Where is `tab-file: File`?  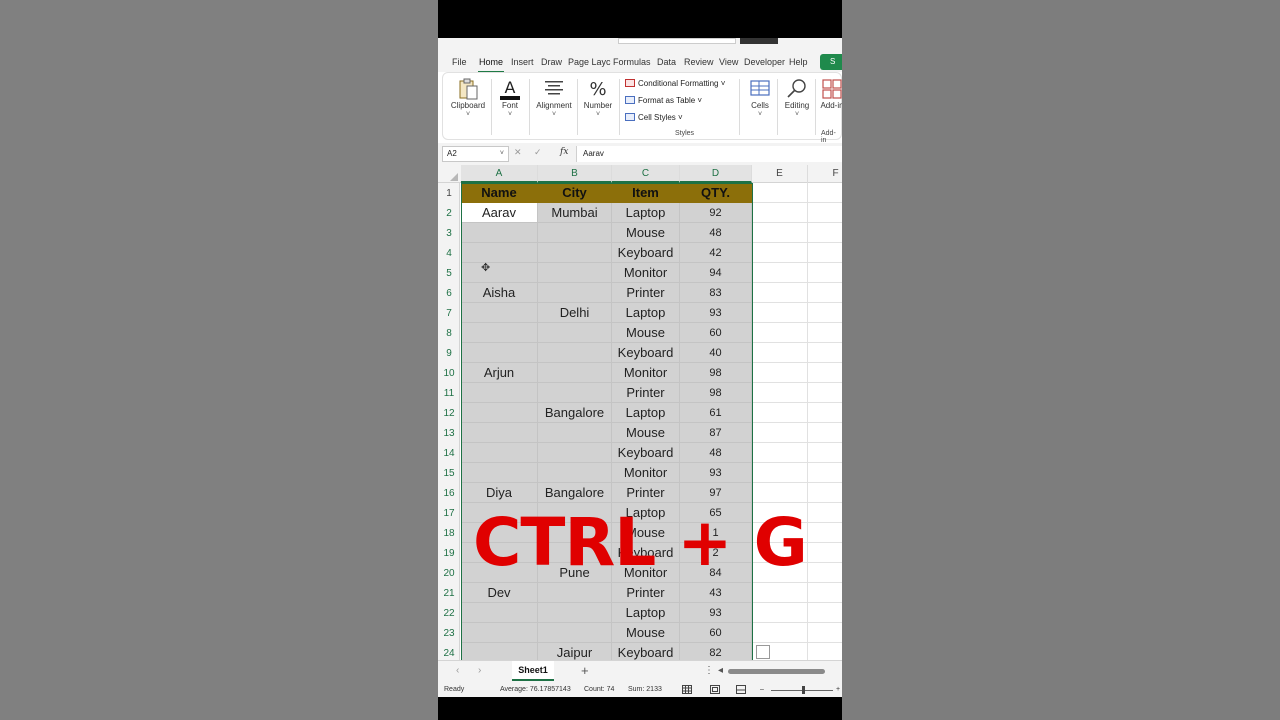 tab-file: File is located at coordinates (459, 62).